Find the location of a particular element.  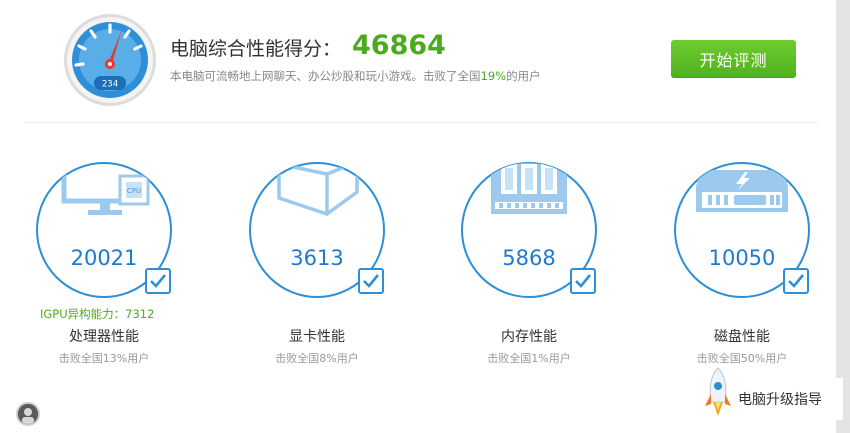

avatar-icon is located at coordinates (28, 414).